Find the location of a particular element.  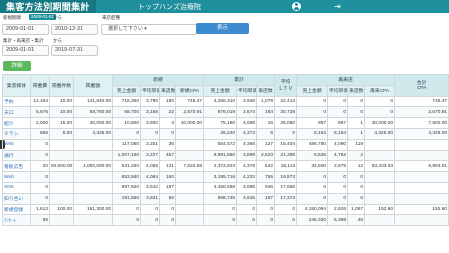

table-cell: 26,240 is located at coordinates (220, 133).